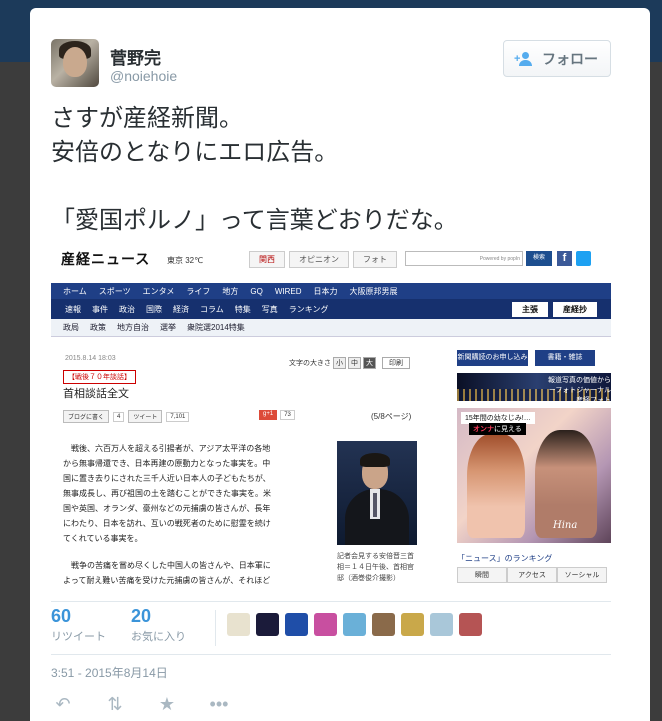 The image size is (662, 721). What do you see at coordinates (470, 624) in the screenshot?
I see `red-avatar` at bounding box center [470, 624].